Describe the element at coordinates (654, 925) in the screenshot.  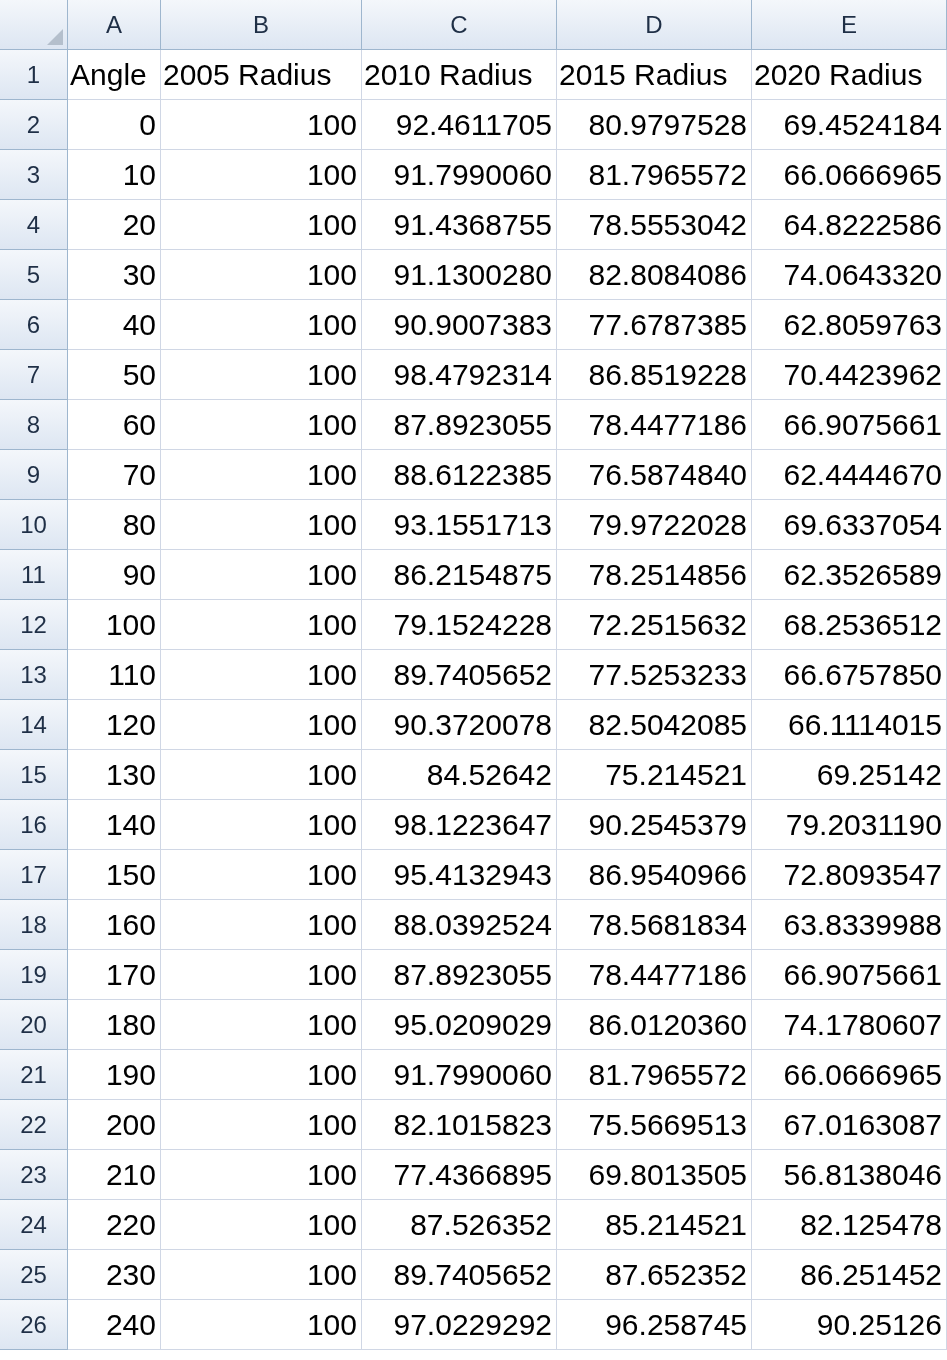
I see `table-cell: 78.5681834` at that location.